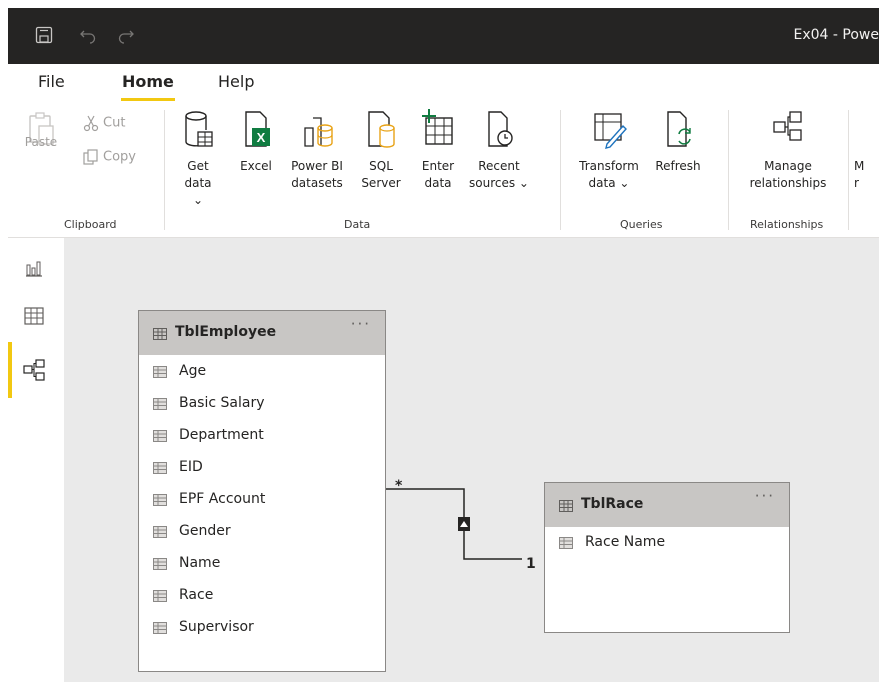 This screenshot has width=879, height=682. I want to click on svg-text: X, so click(261, 137).